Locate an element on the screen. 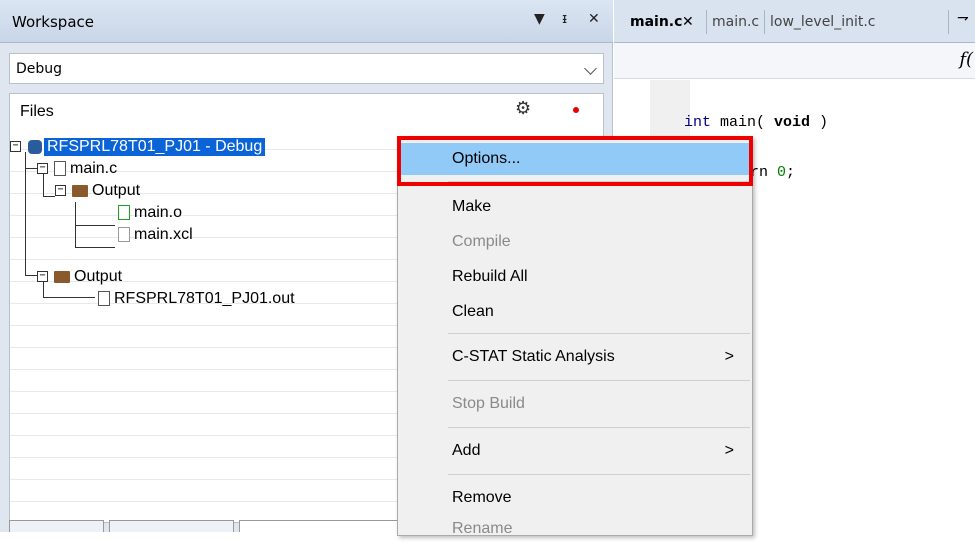  status-dot-icon is located at coordinates (576, 110).